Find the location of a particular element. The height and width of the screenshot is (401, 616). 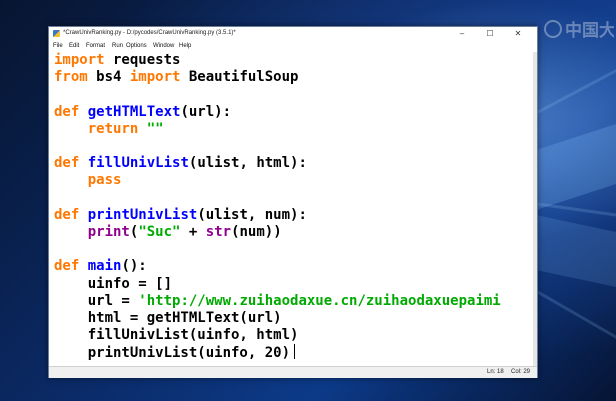

code-line: html = getHTMLText(url) is located at coordinates (168, 318).